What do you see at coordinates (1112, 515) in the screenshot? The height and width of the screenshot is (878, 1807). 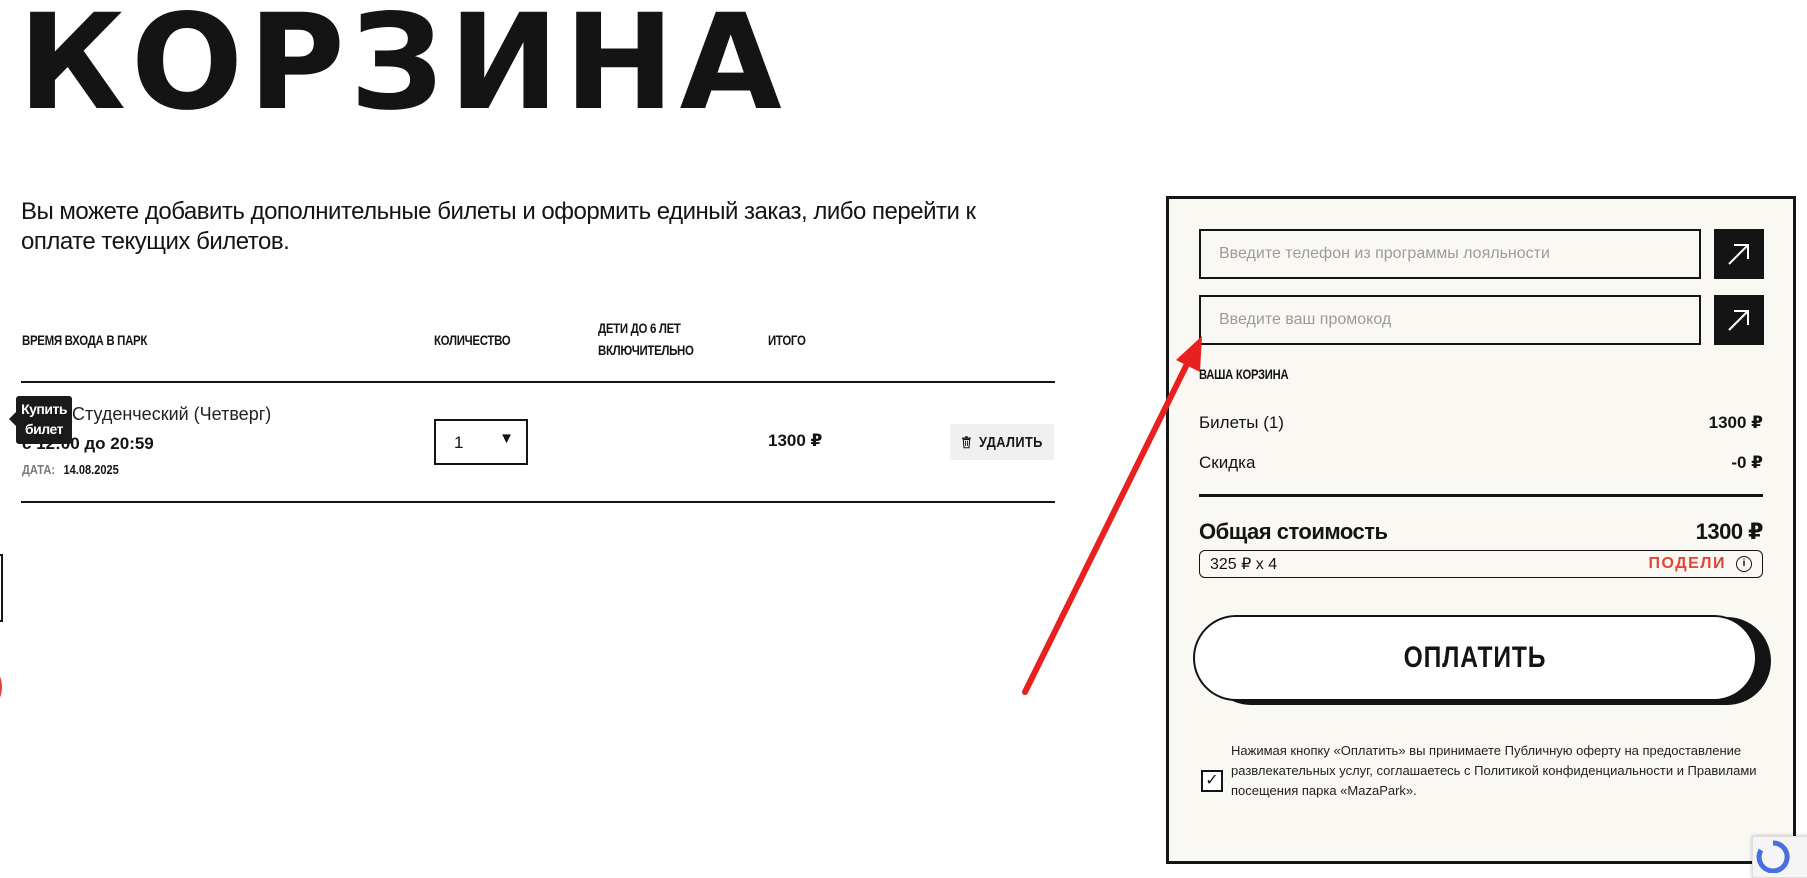 I see `annotation-arrow` at bounding box center [1112, 515].